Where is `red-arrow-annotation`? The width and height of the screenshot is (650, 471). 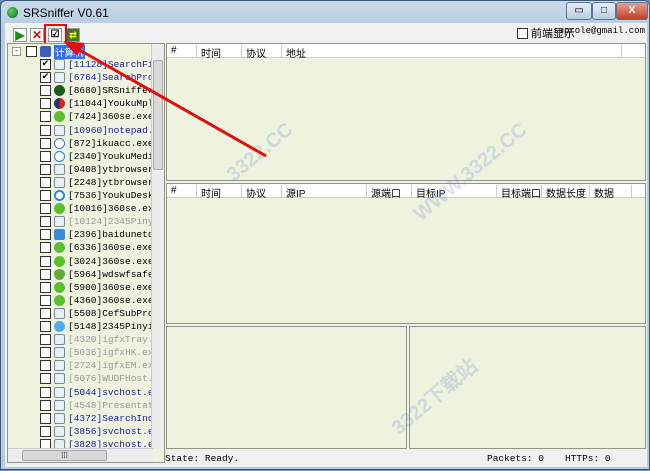 red-arrow-annotation is located at coordinates (165, 99).